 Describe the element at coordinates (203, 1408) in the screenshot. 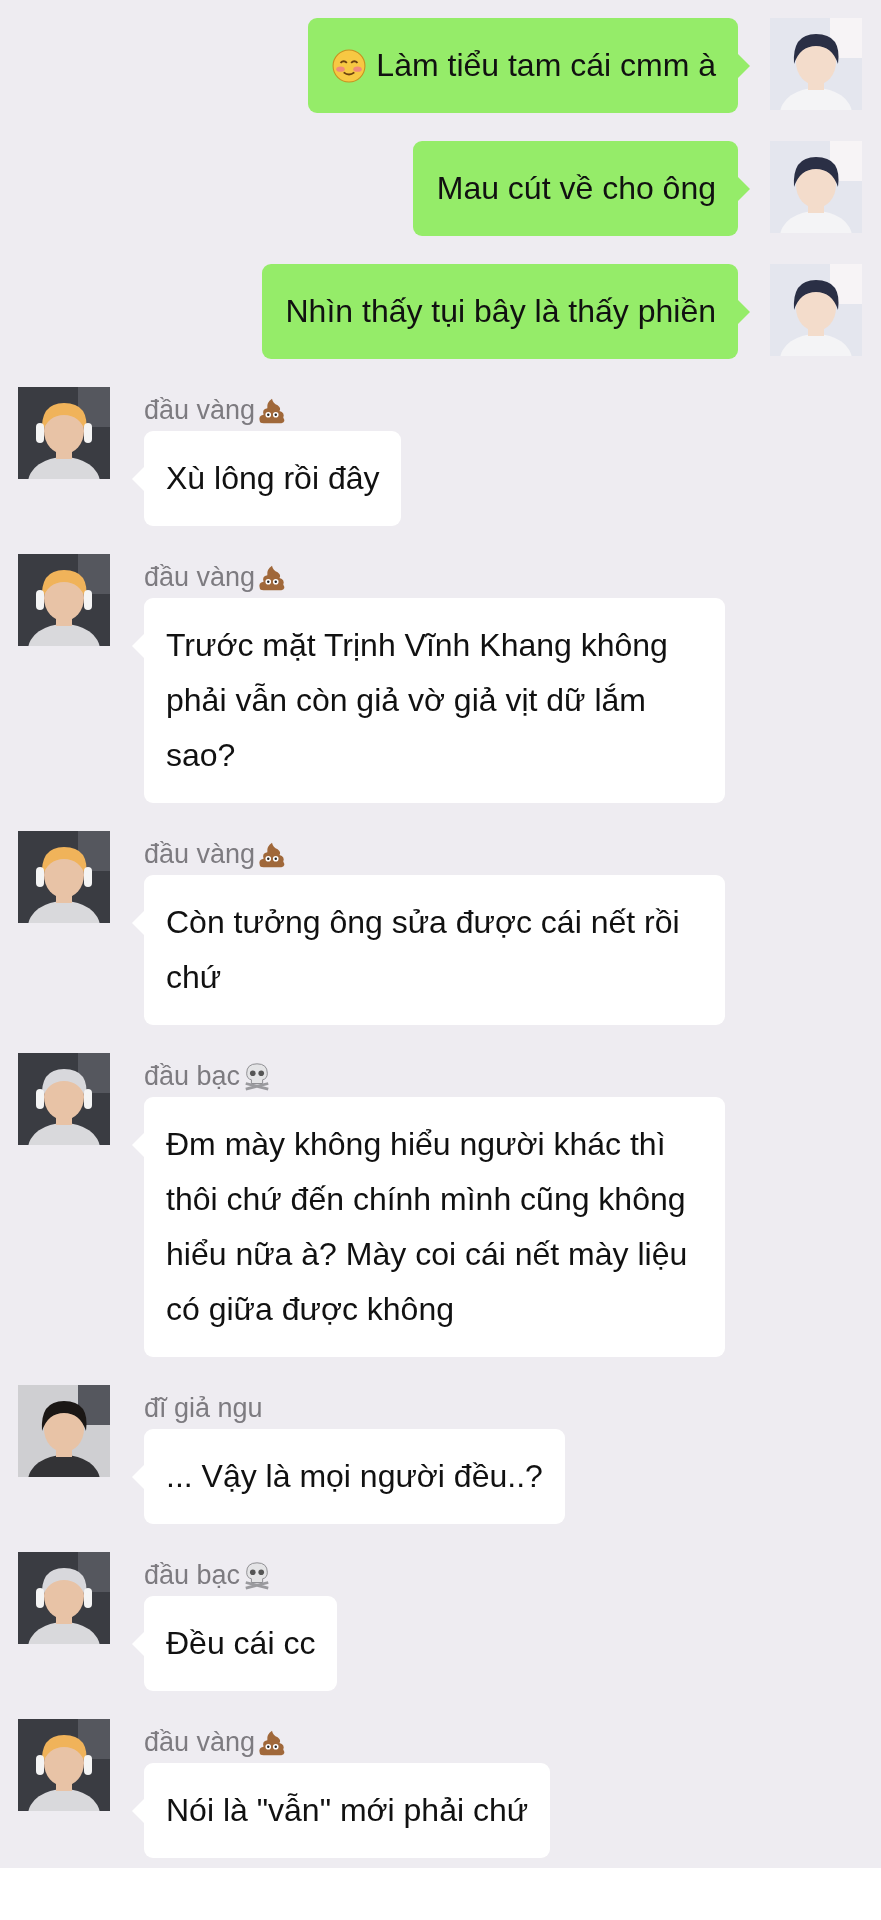

I see `sender-name: đĩ giả ngu` at that location.